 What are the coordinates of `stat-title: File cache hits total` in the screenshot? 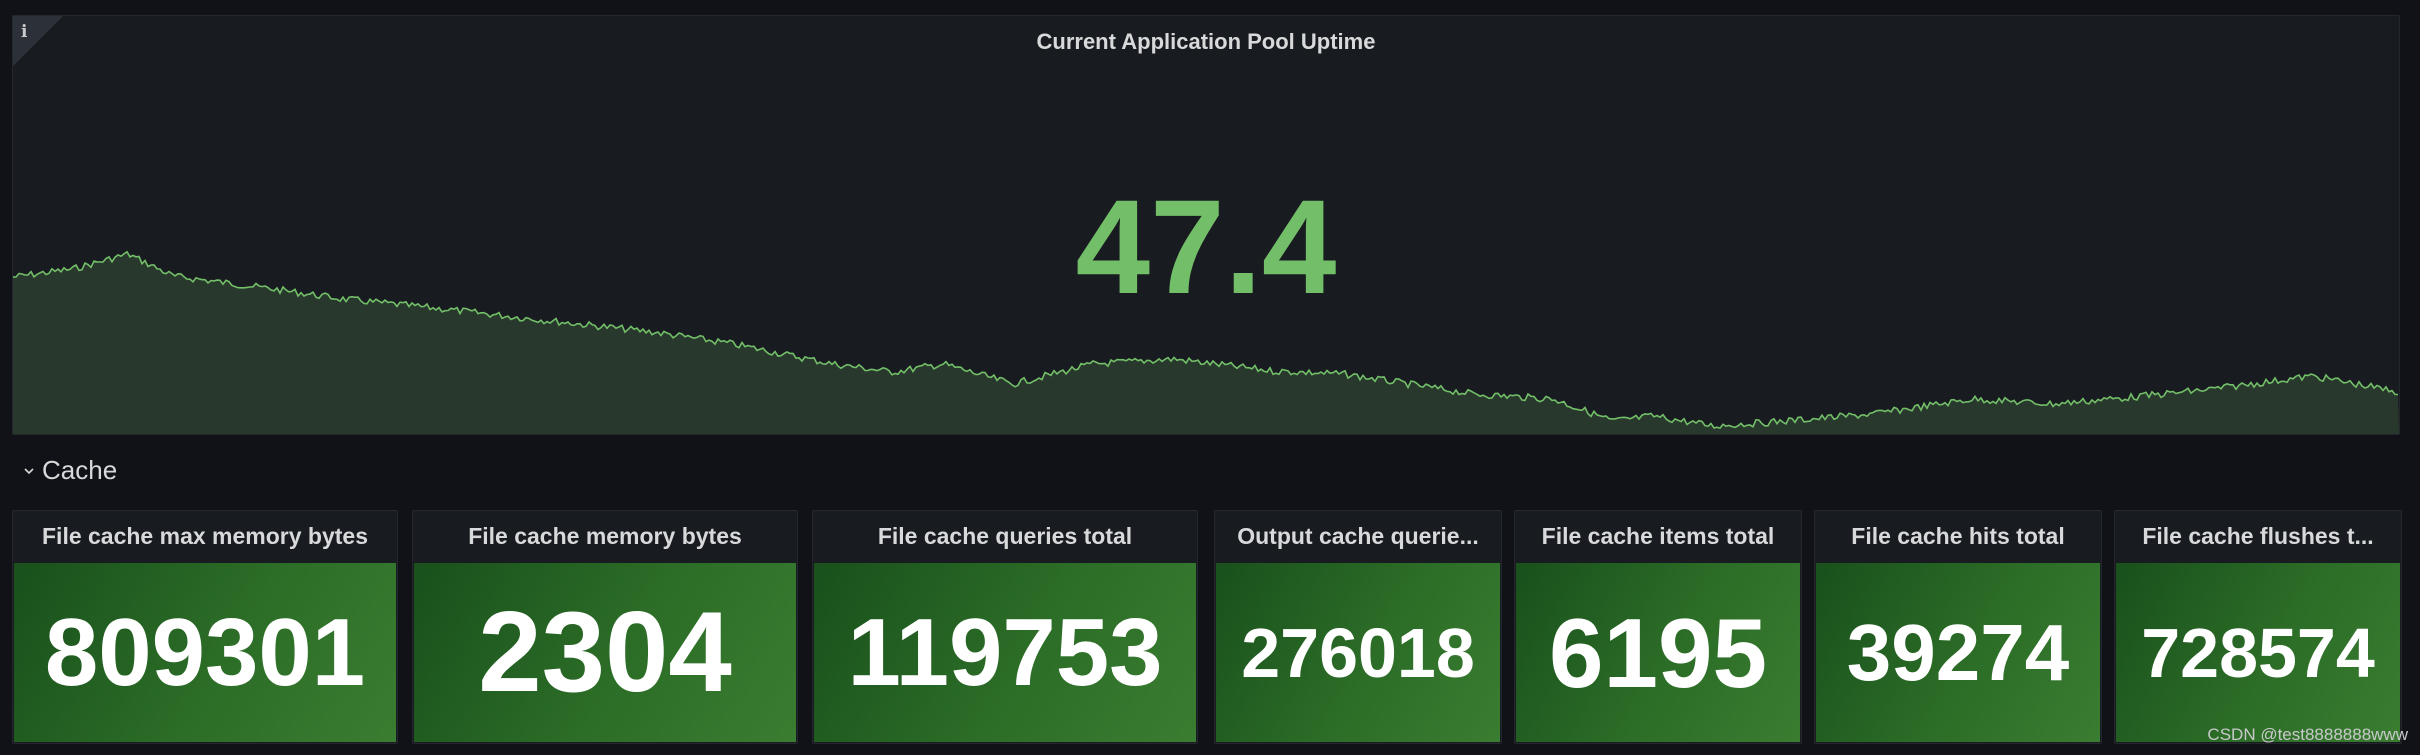 It's located at (1958, 536).